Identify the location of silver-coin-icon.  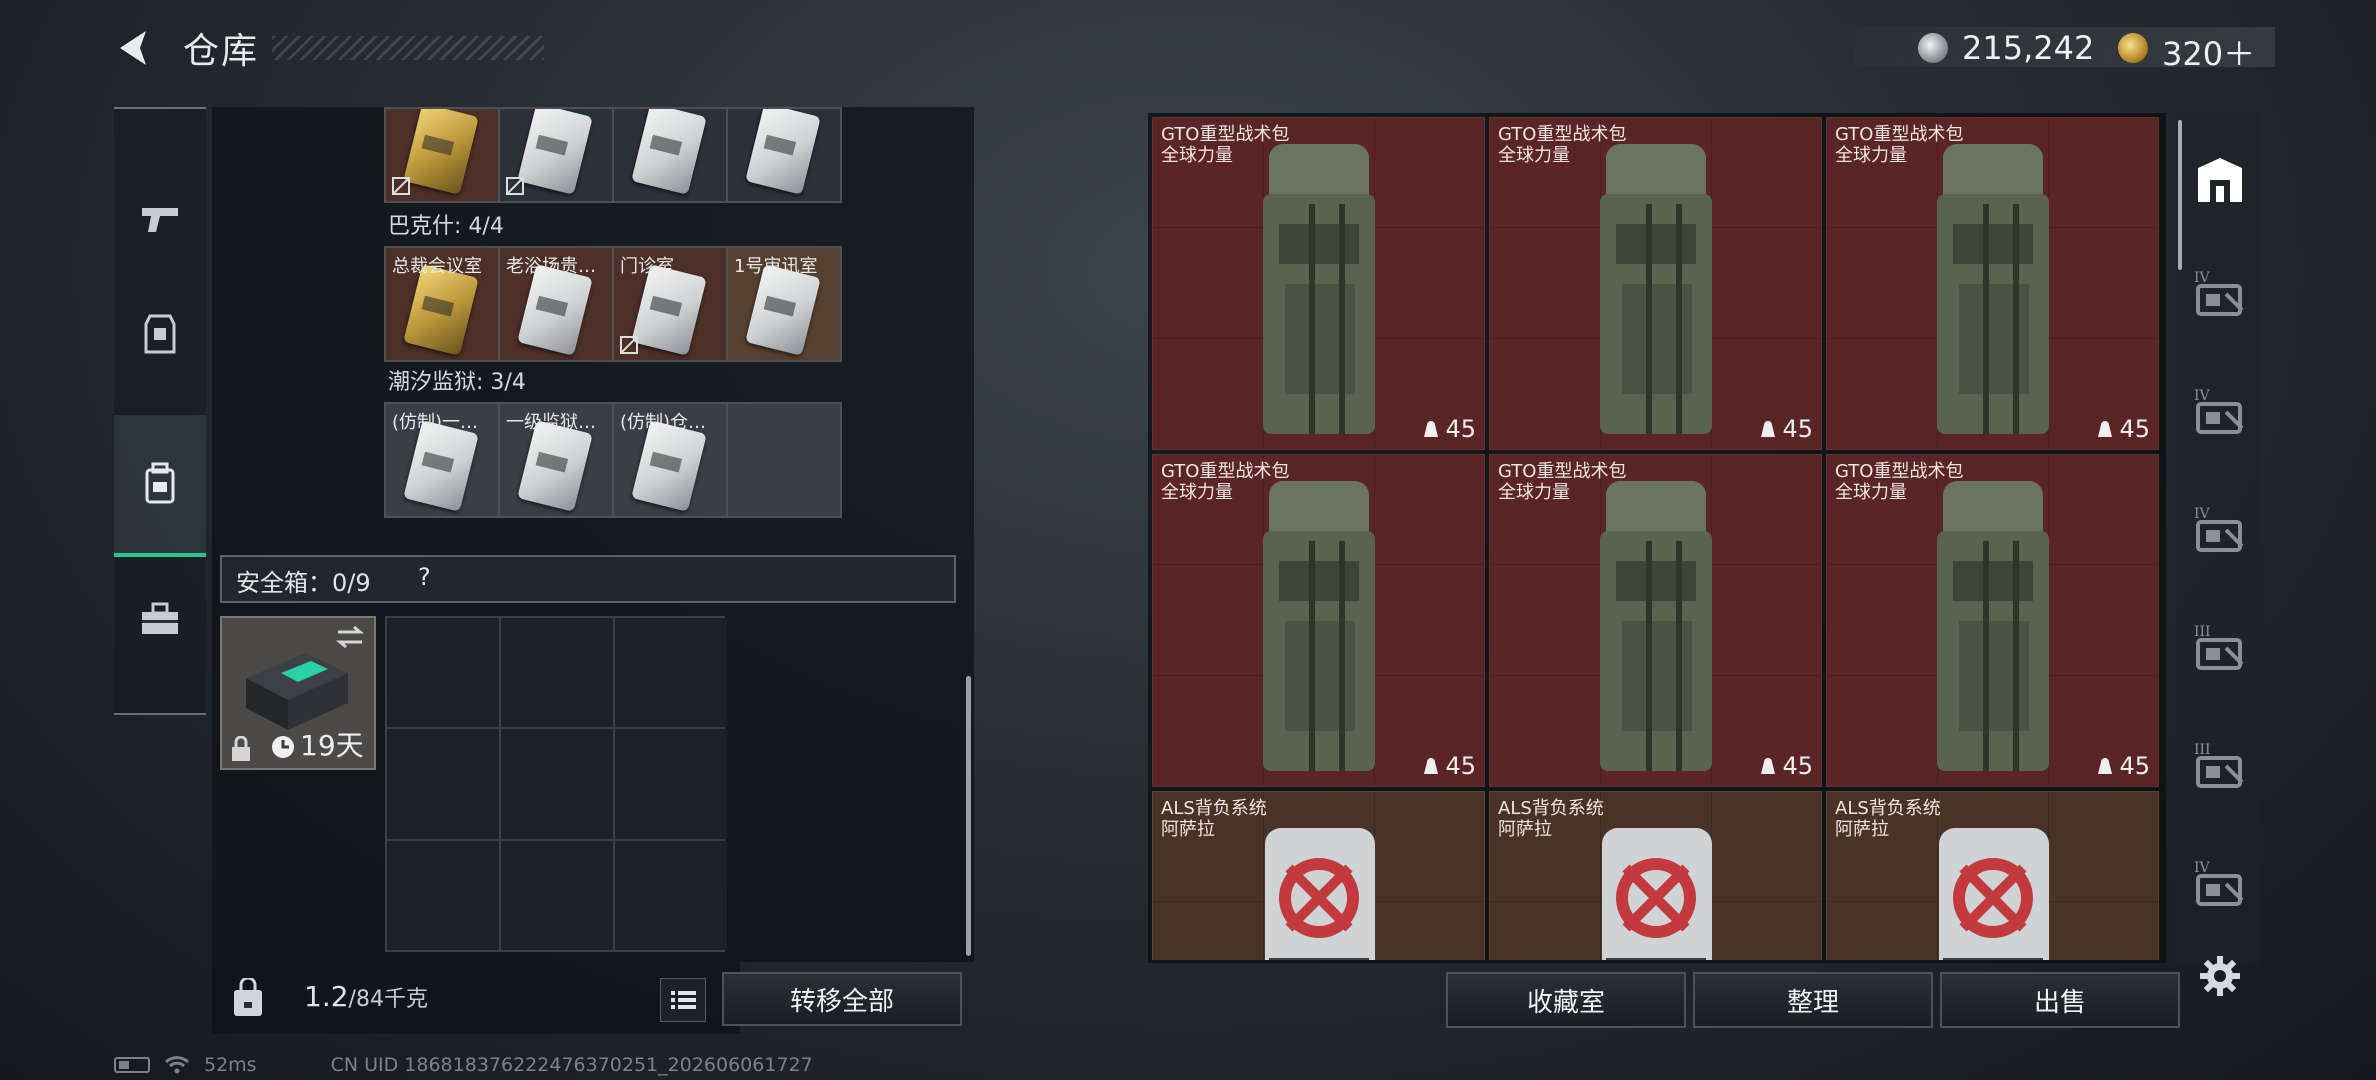
(1933, 48).